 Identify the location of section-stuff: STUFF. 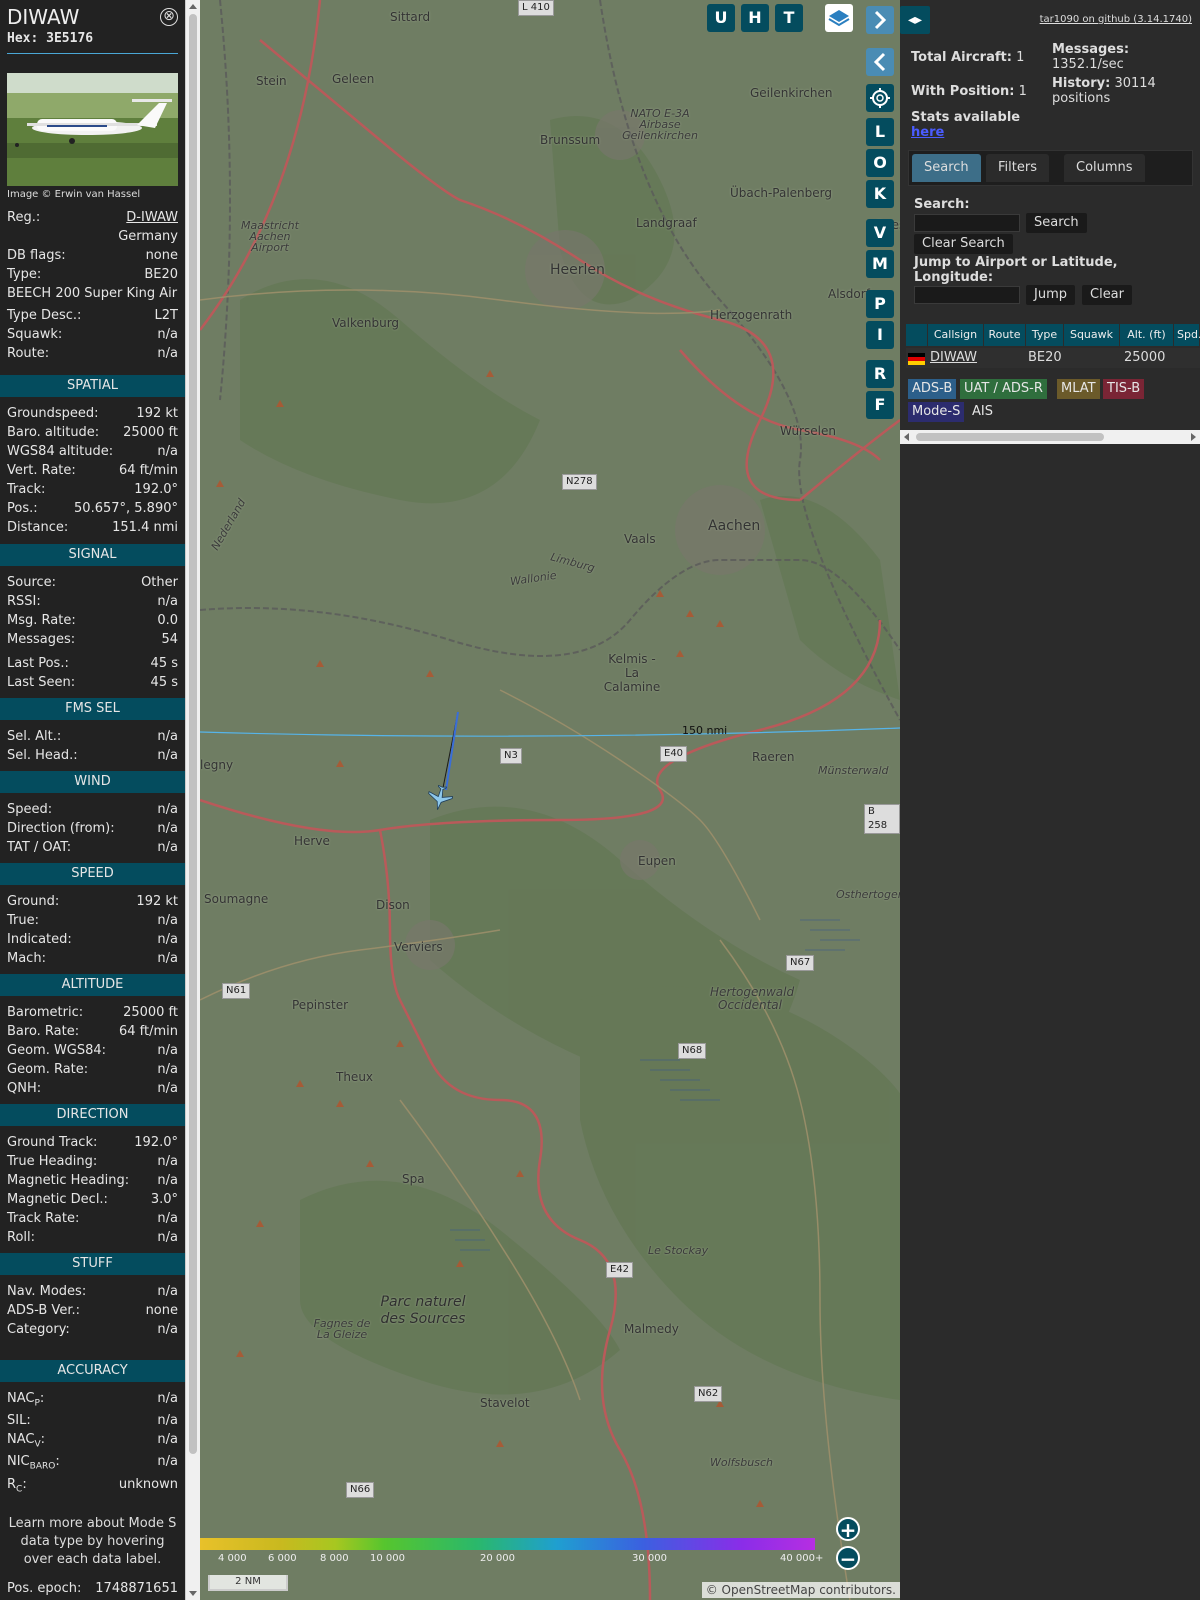
(92, 1264).